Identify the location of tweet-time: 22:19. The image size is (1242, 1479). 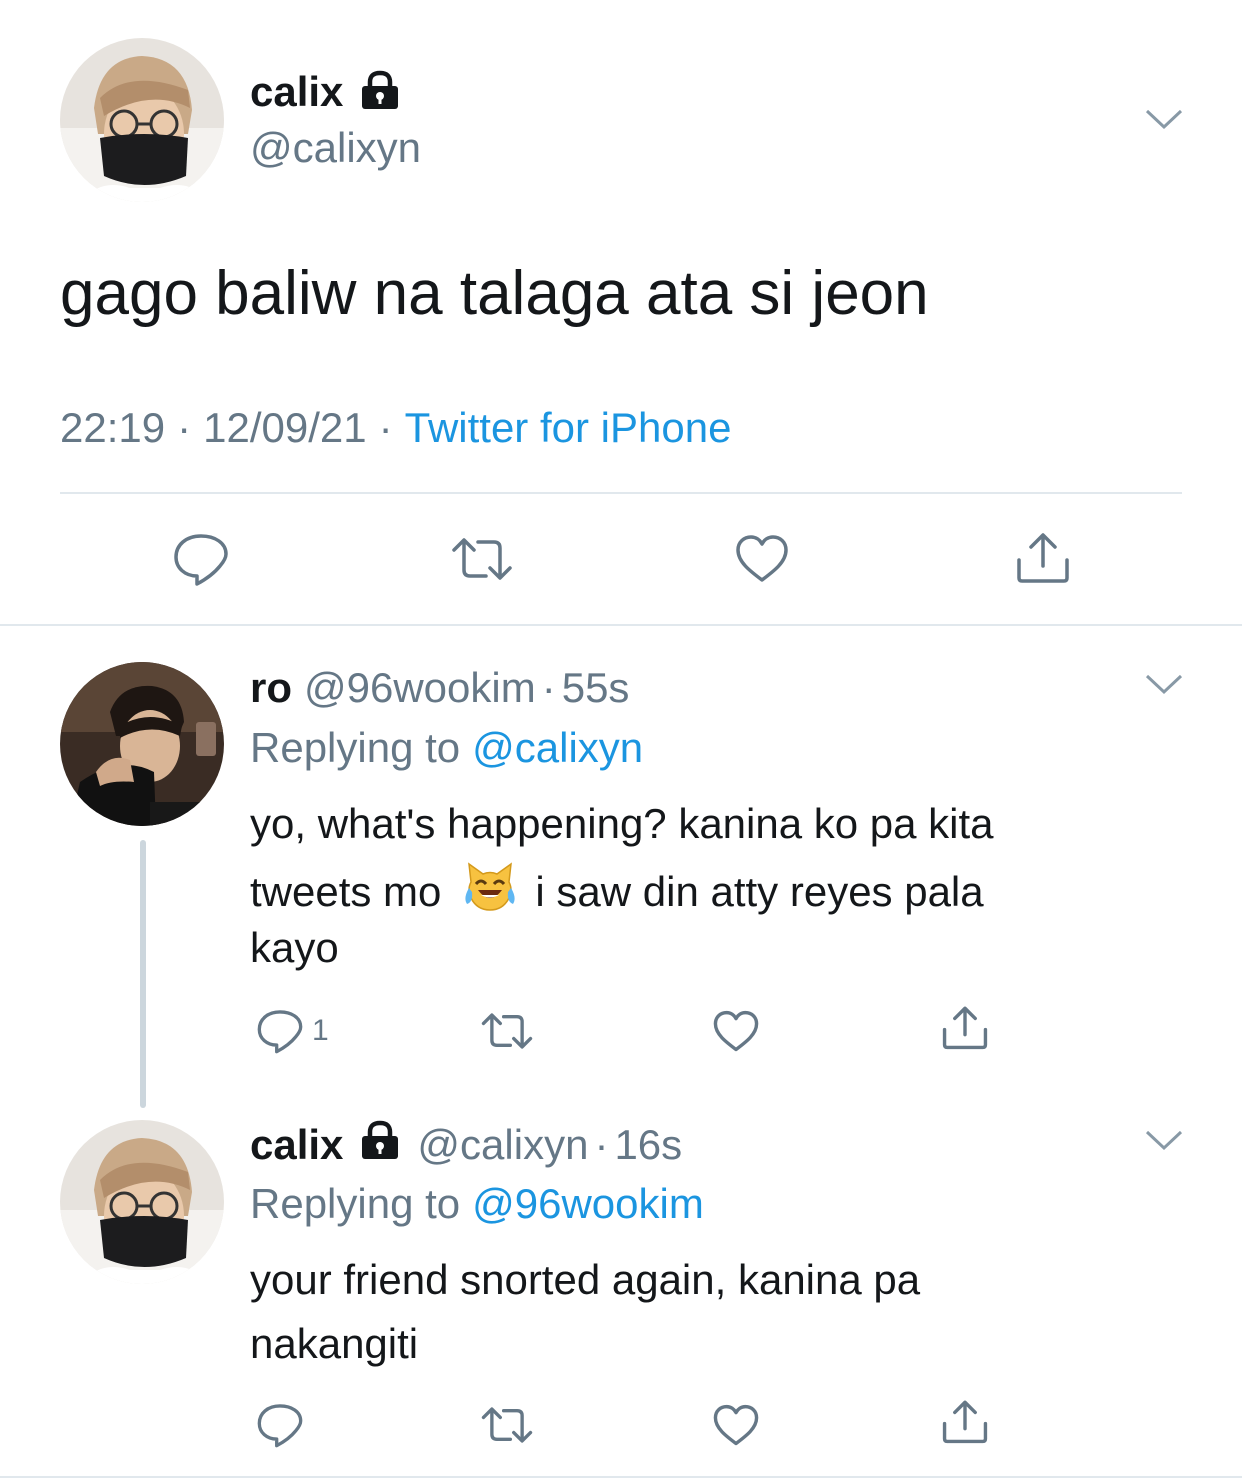
(113, 427).